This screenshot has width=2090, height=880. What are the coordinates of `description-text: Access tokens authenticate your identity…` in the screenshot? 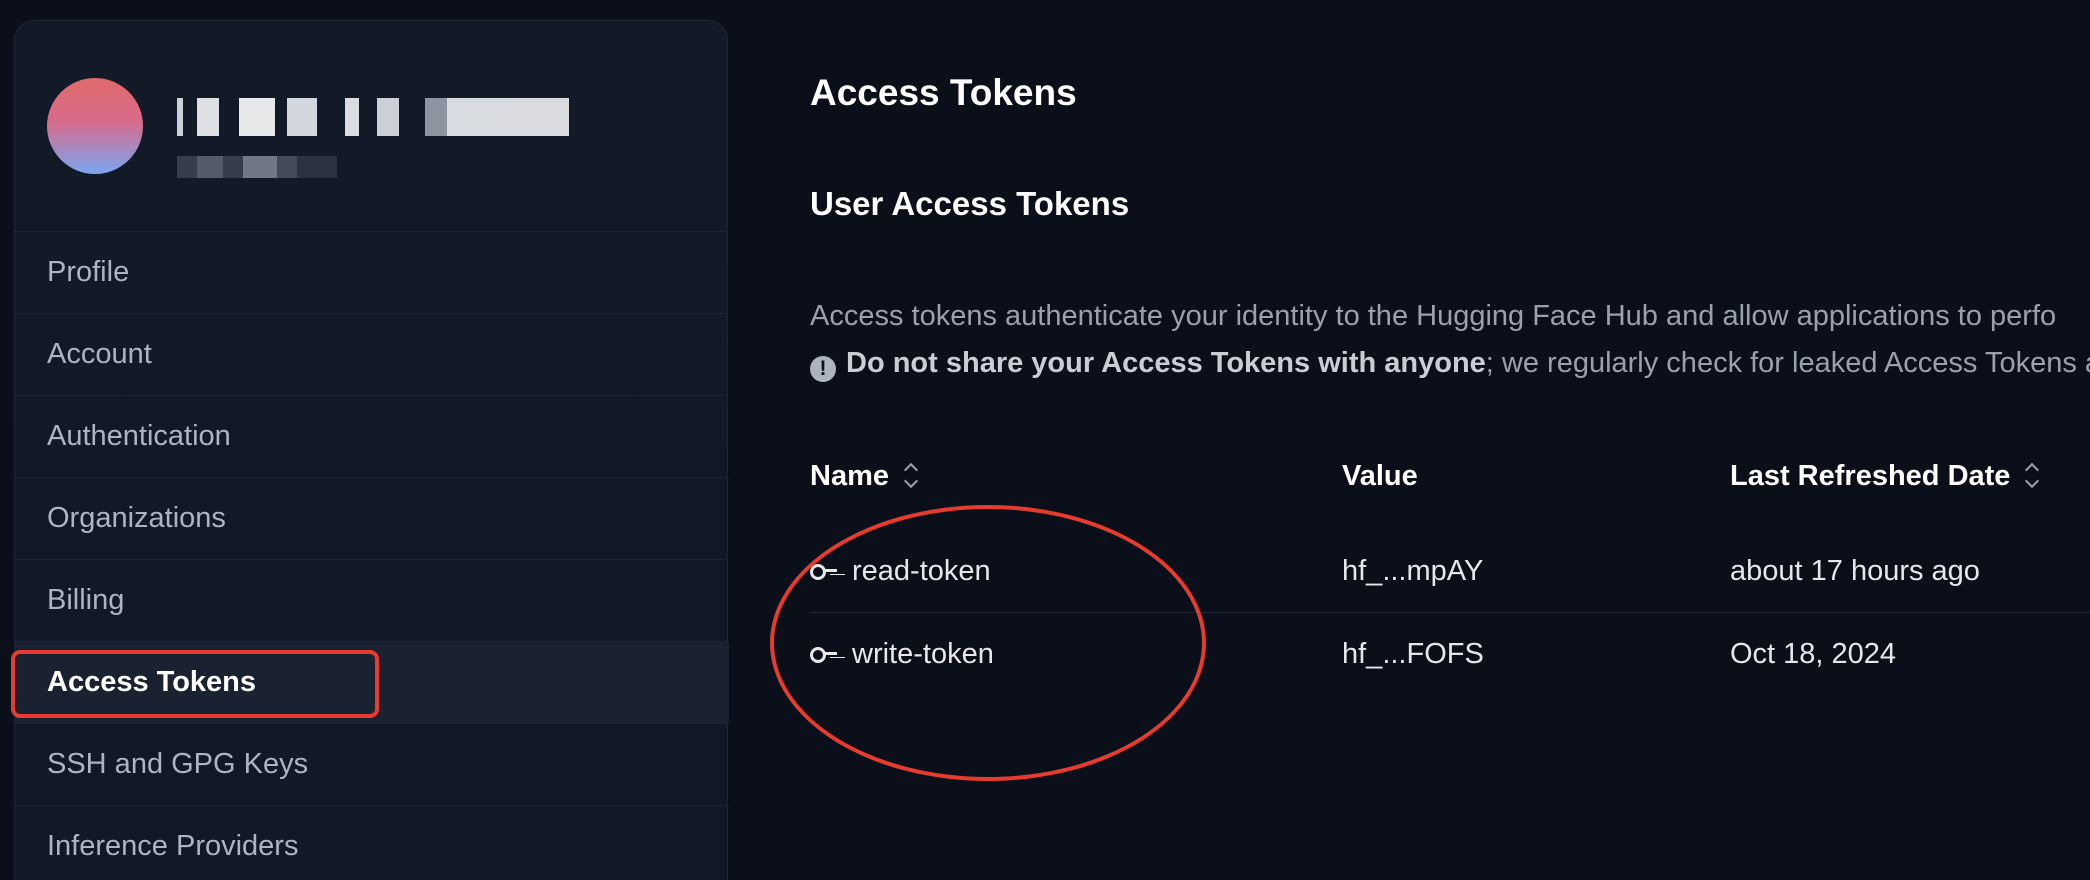 It's located at (1433, 316).